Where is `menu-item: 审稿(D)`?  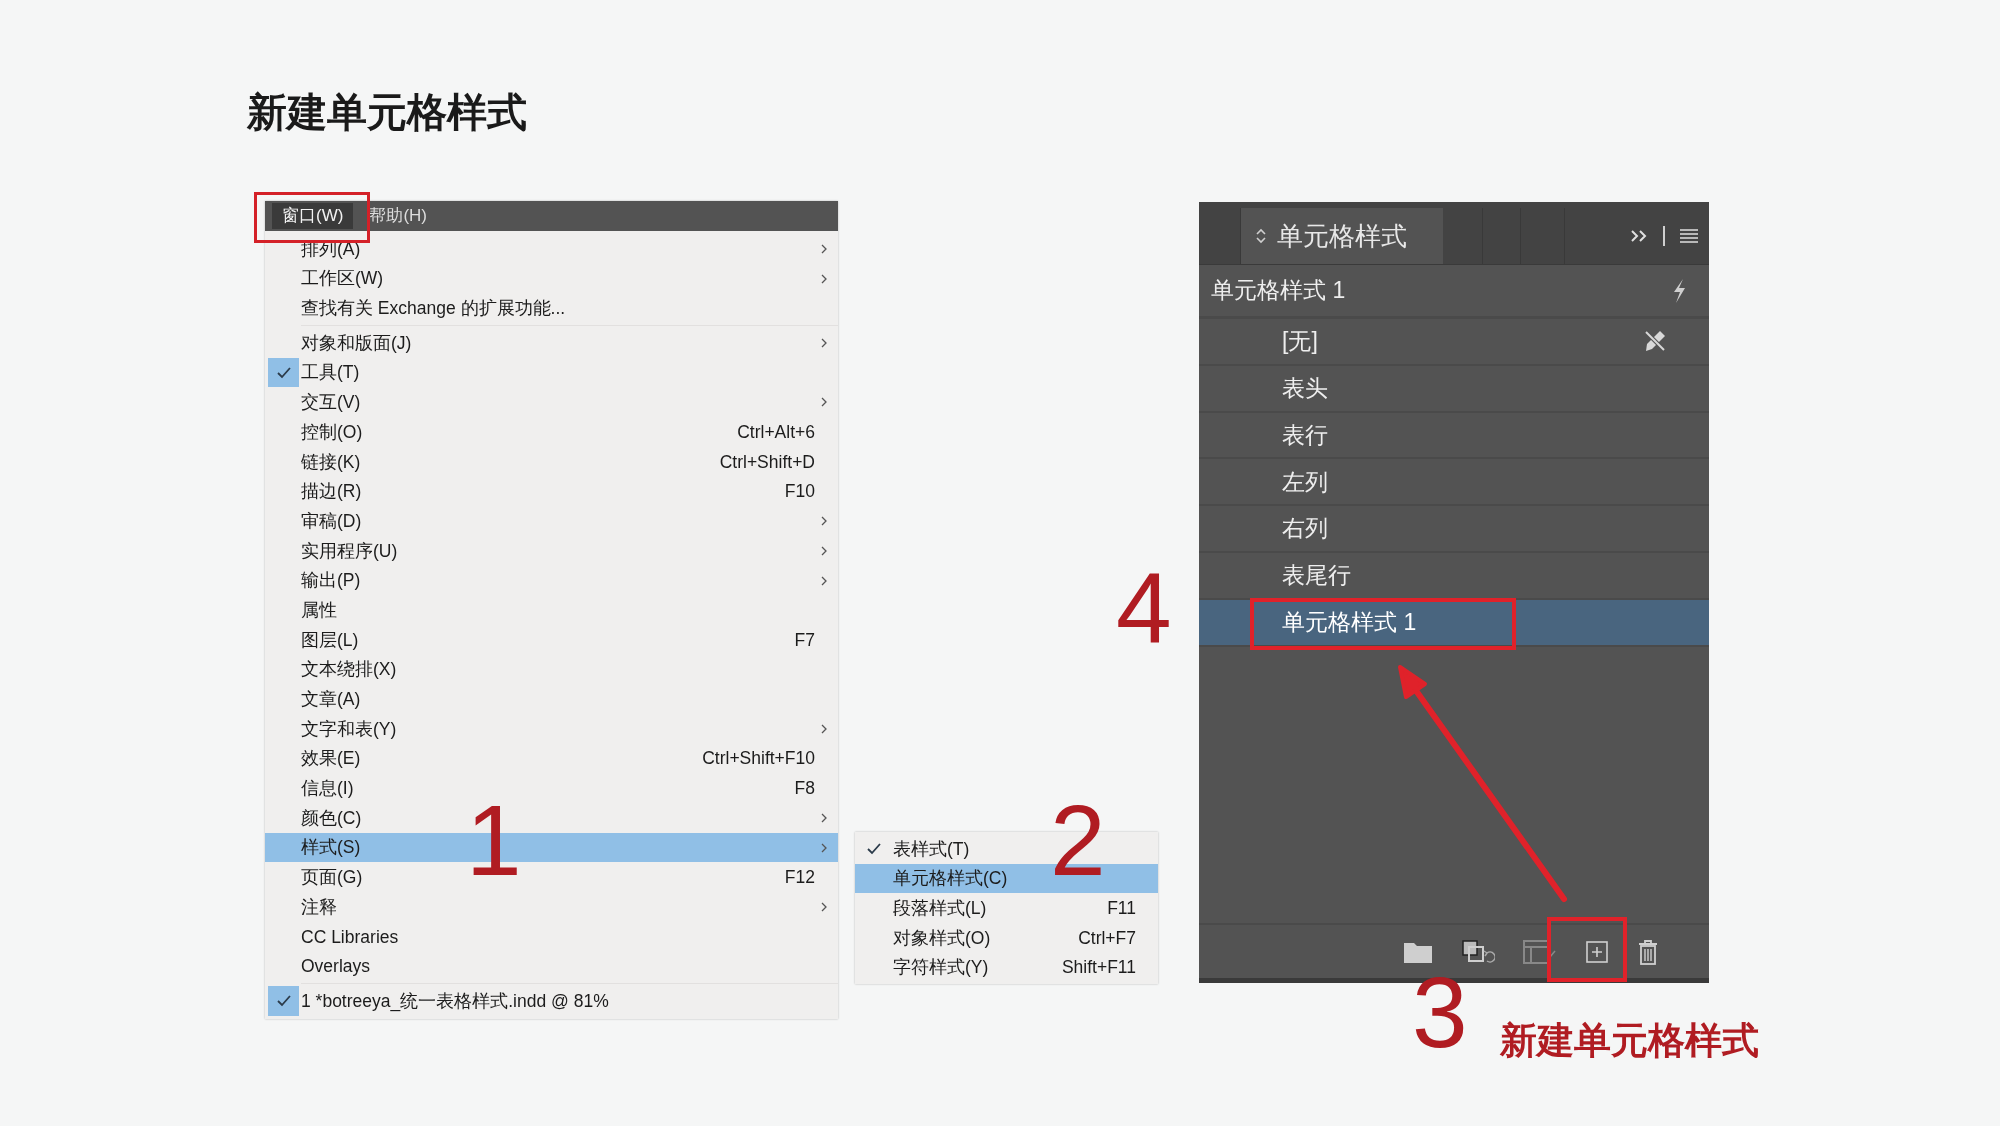
menu-item: 审稿(D) is located at coordinates (551, 521).